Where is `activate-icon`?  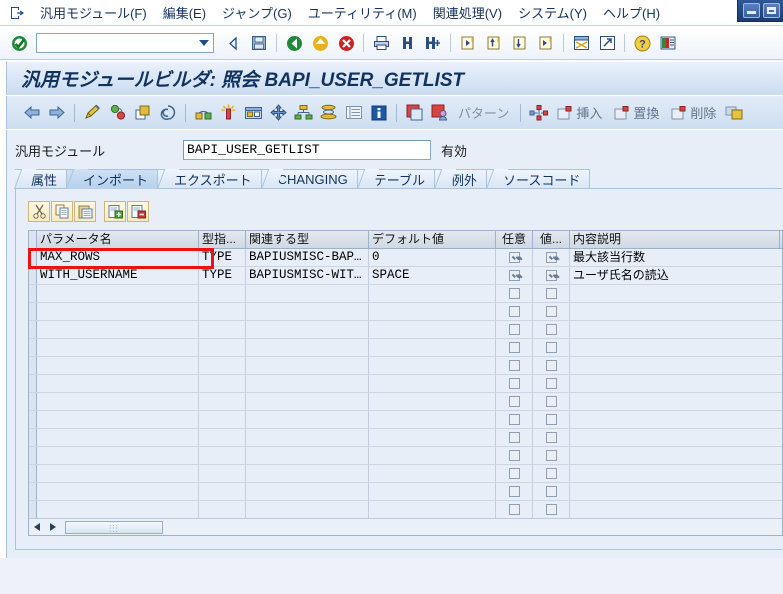 activate-icon is located at coordinates (117, 113).